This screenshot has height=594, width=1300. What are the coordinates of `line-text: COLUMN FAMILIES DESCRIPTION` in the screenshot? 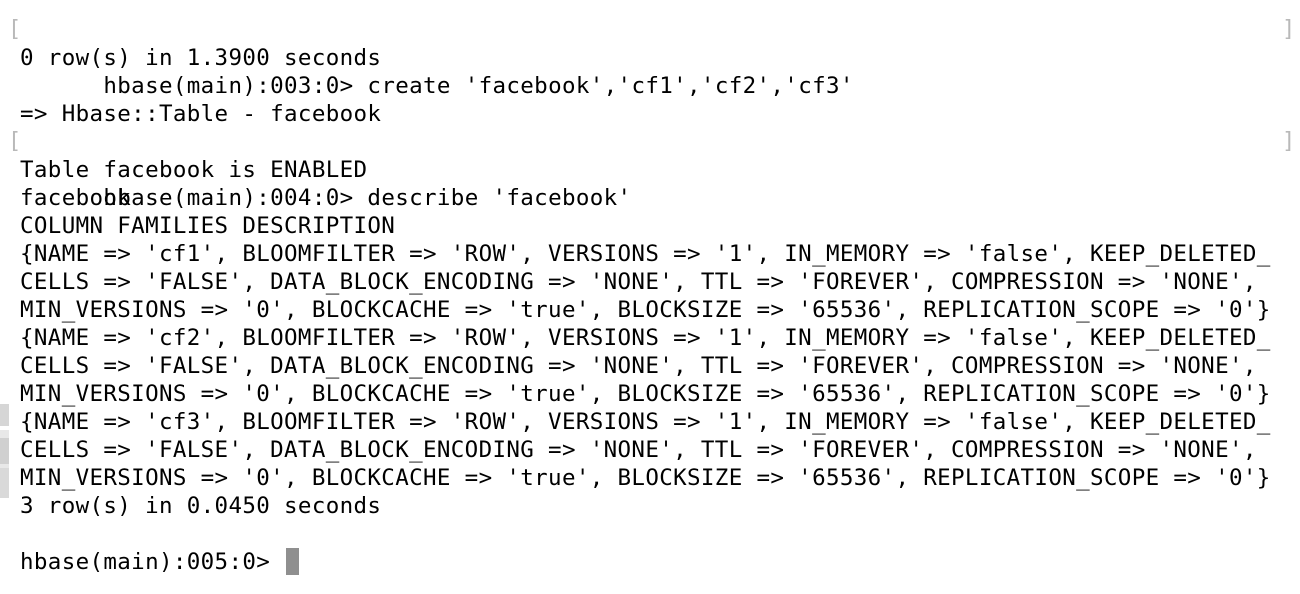 It's located at (208, 226).